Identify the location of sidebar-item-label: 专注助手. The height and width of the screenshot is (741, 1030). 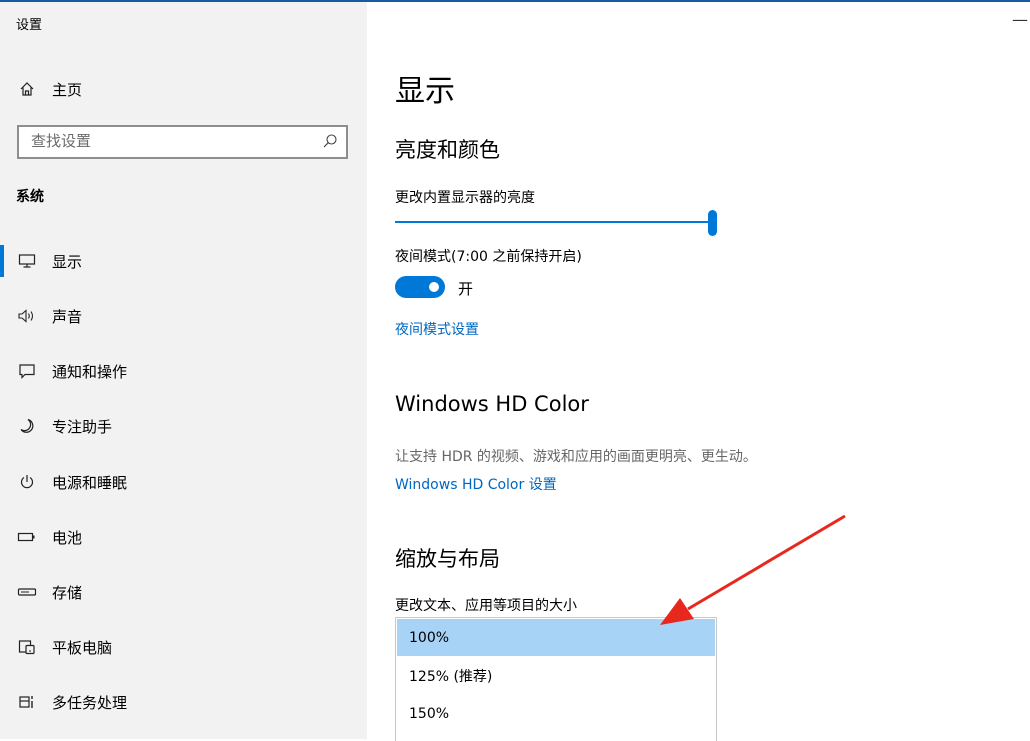
(82, 426).